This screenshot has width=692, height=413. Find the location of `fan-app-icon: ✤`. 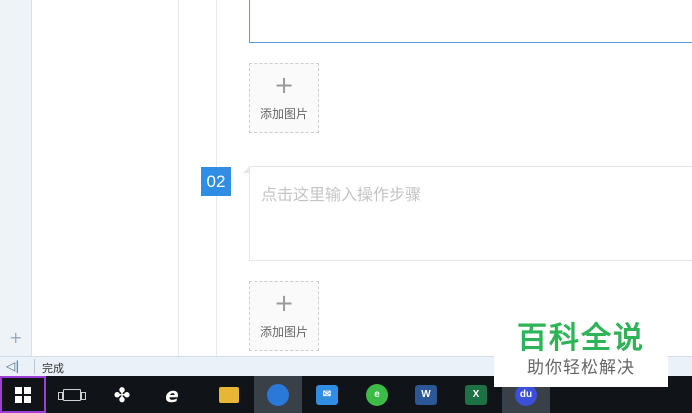

fan-app-icon: ✤ is located at coordinates (122, 394).